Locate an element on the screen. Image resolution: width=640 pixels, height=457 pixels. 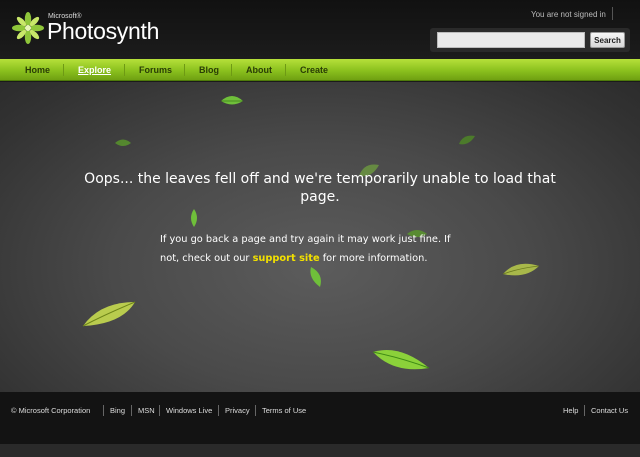
page-bottom-band is located at coordinates (320, 450).